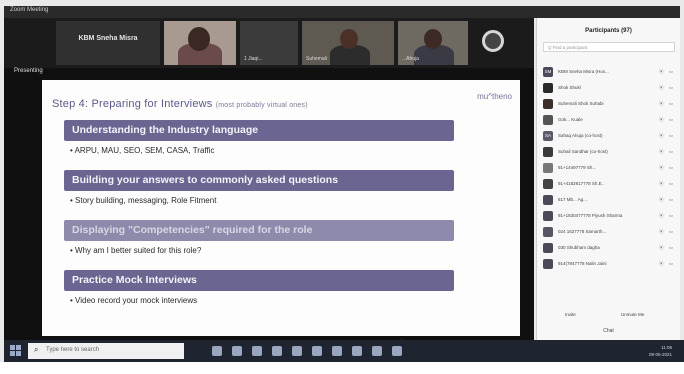 The height and width of the screenshot is (374, 684). I want to click on taskbar-search-input: ⌕ Type here to search, so click(106, 351).